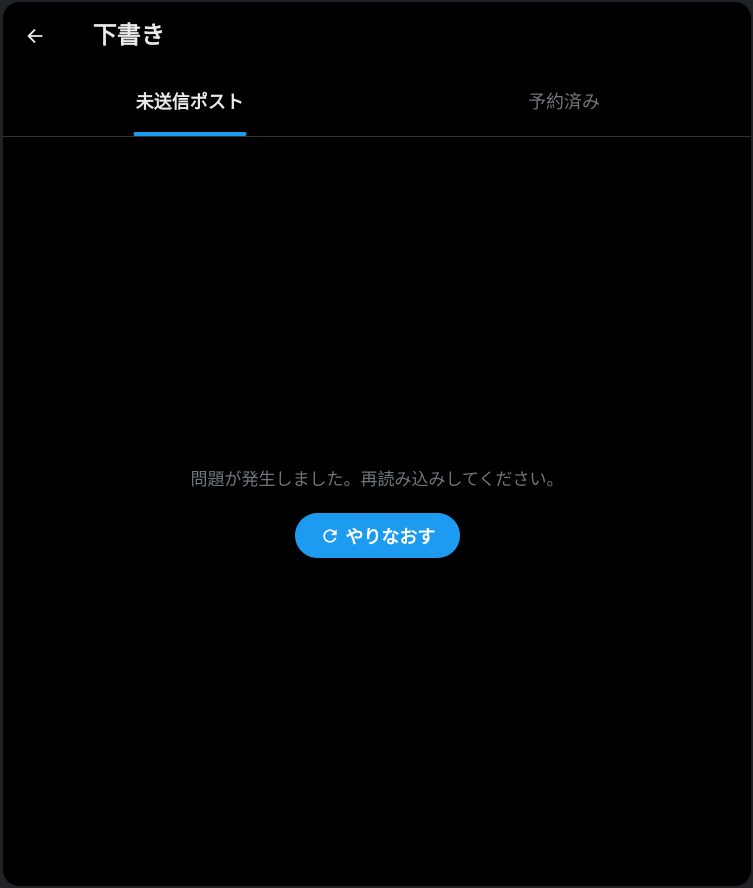 The height and width of the screenshot is (888, 753). I want to click on active-tab-indicator, so click(190, 134).